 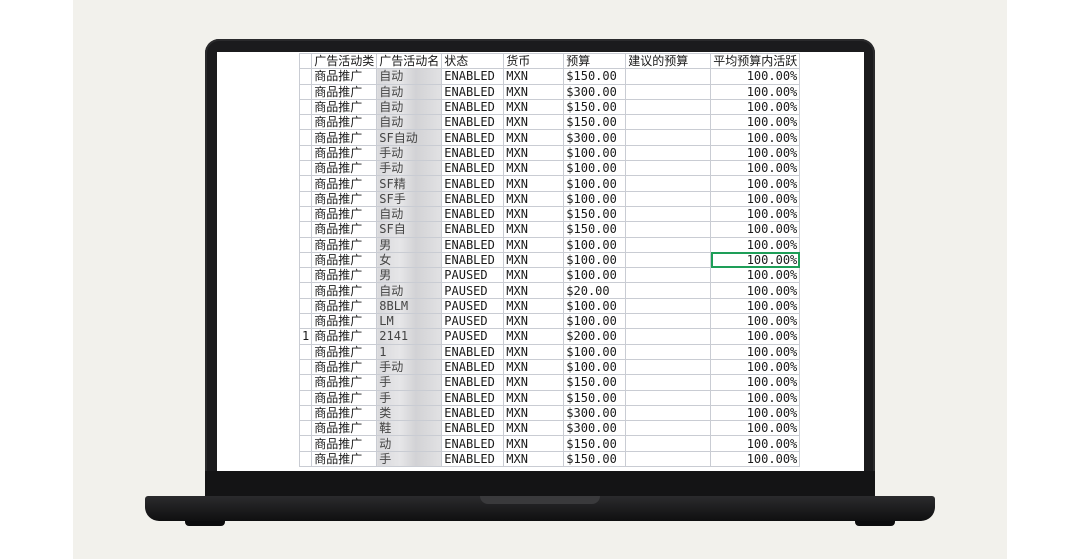 What do you see at coordinates (473, 290) in the screenshot?
I see `status-cell: PAUSED` at bounding box center [473, 290].